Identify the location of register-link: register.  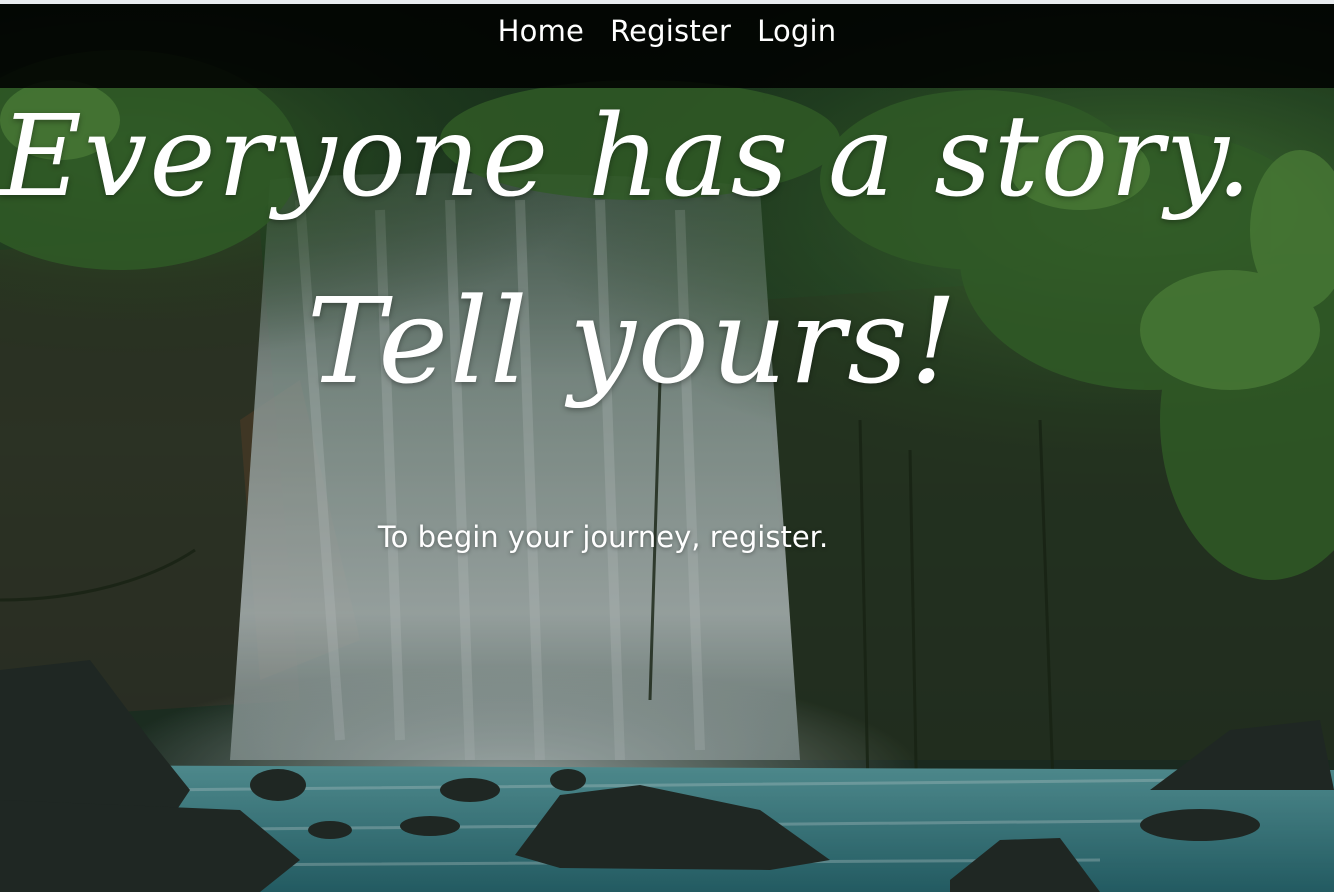
(764, 537).